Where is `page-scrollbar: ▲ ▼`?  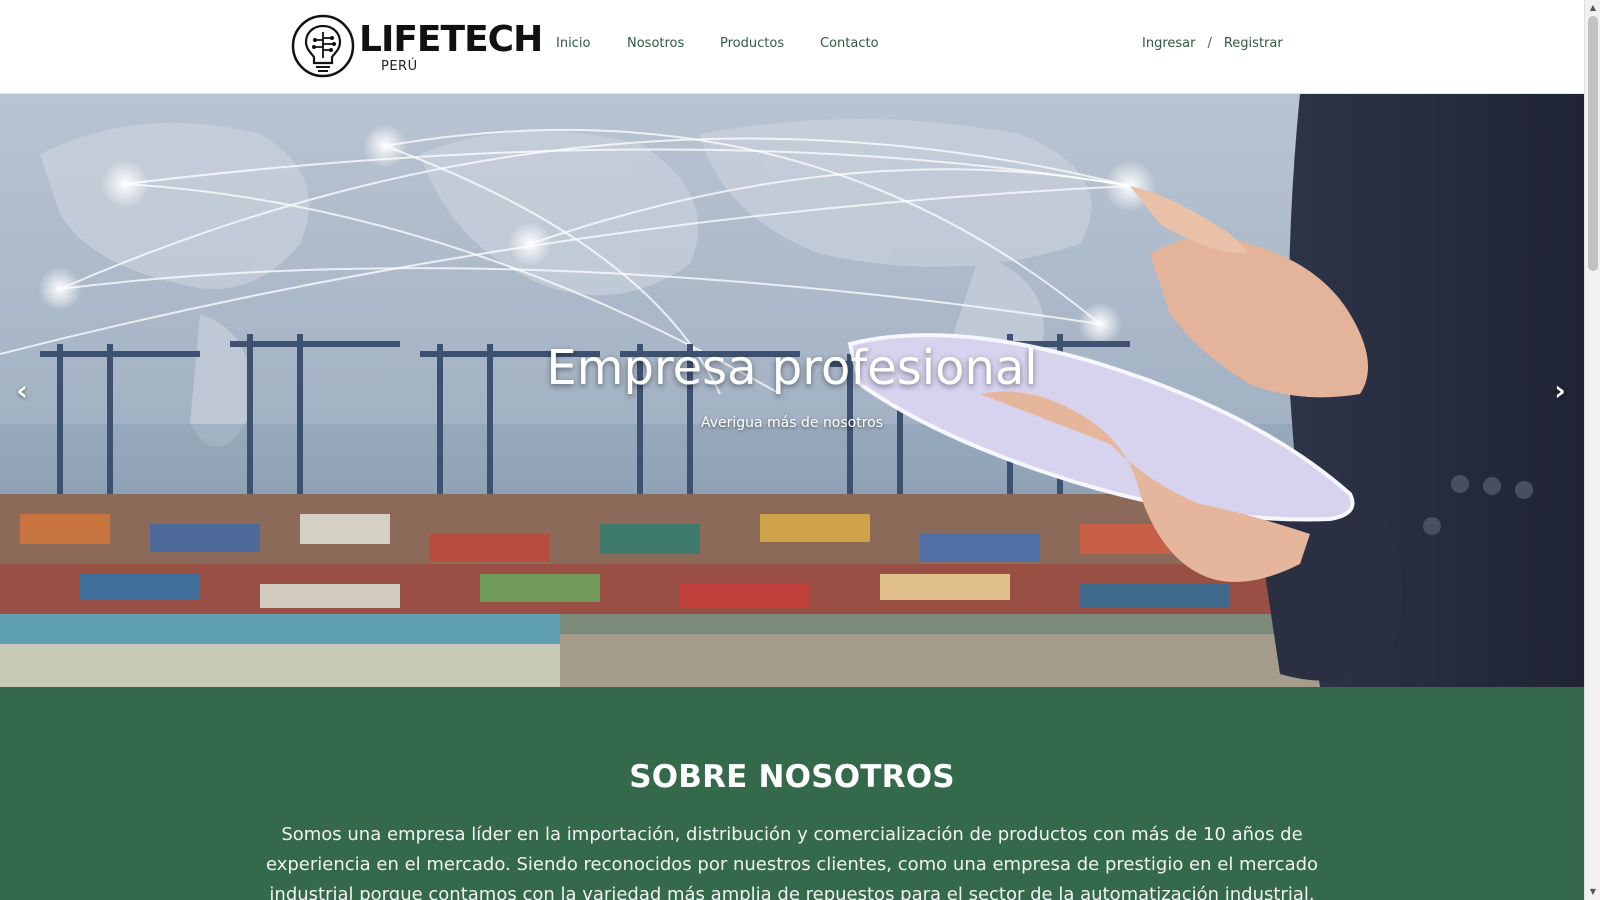
page-scrollbar: ▲ ▼ is located at coordinates (1592, 450).